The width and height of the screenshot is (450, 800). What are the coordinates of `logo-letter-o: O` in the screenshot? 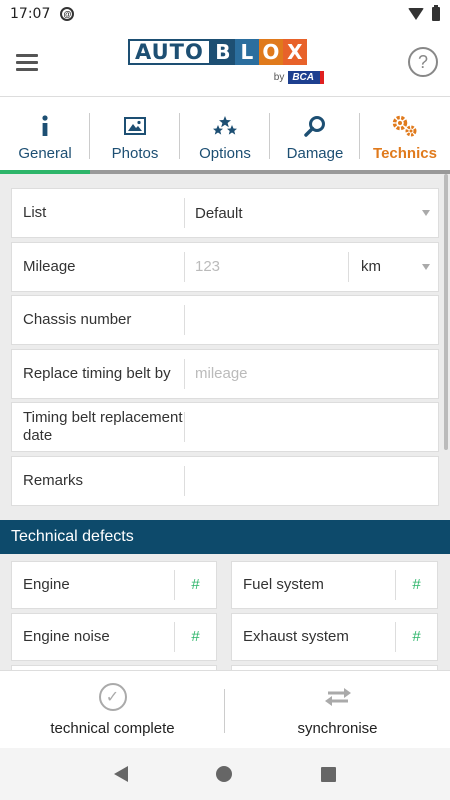 It's located at (270, 52).